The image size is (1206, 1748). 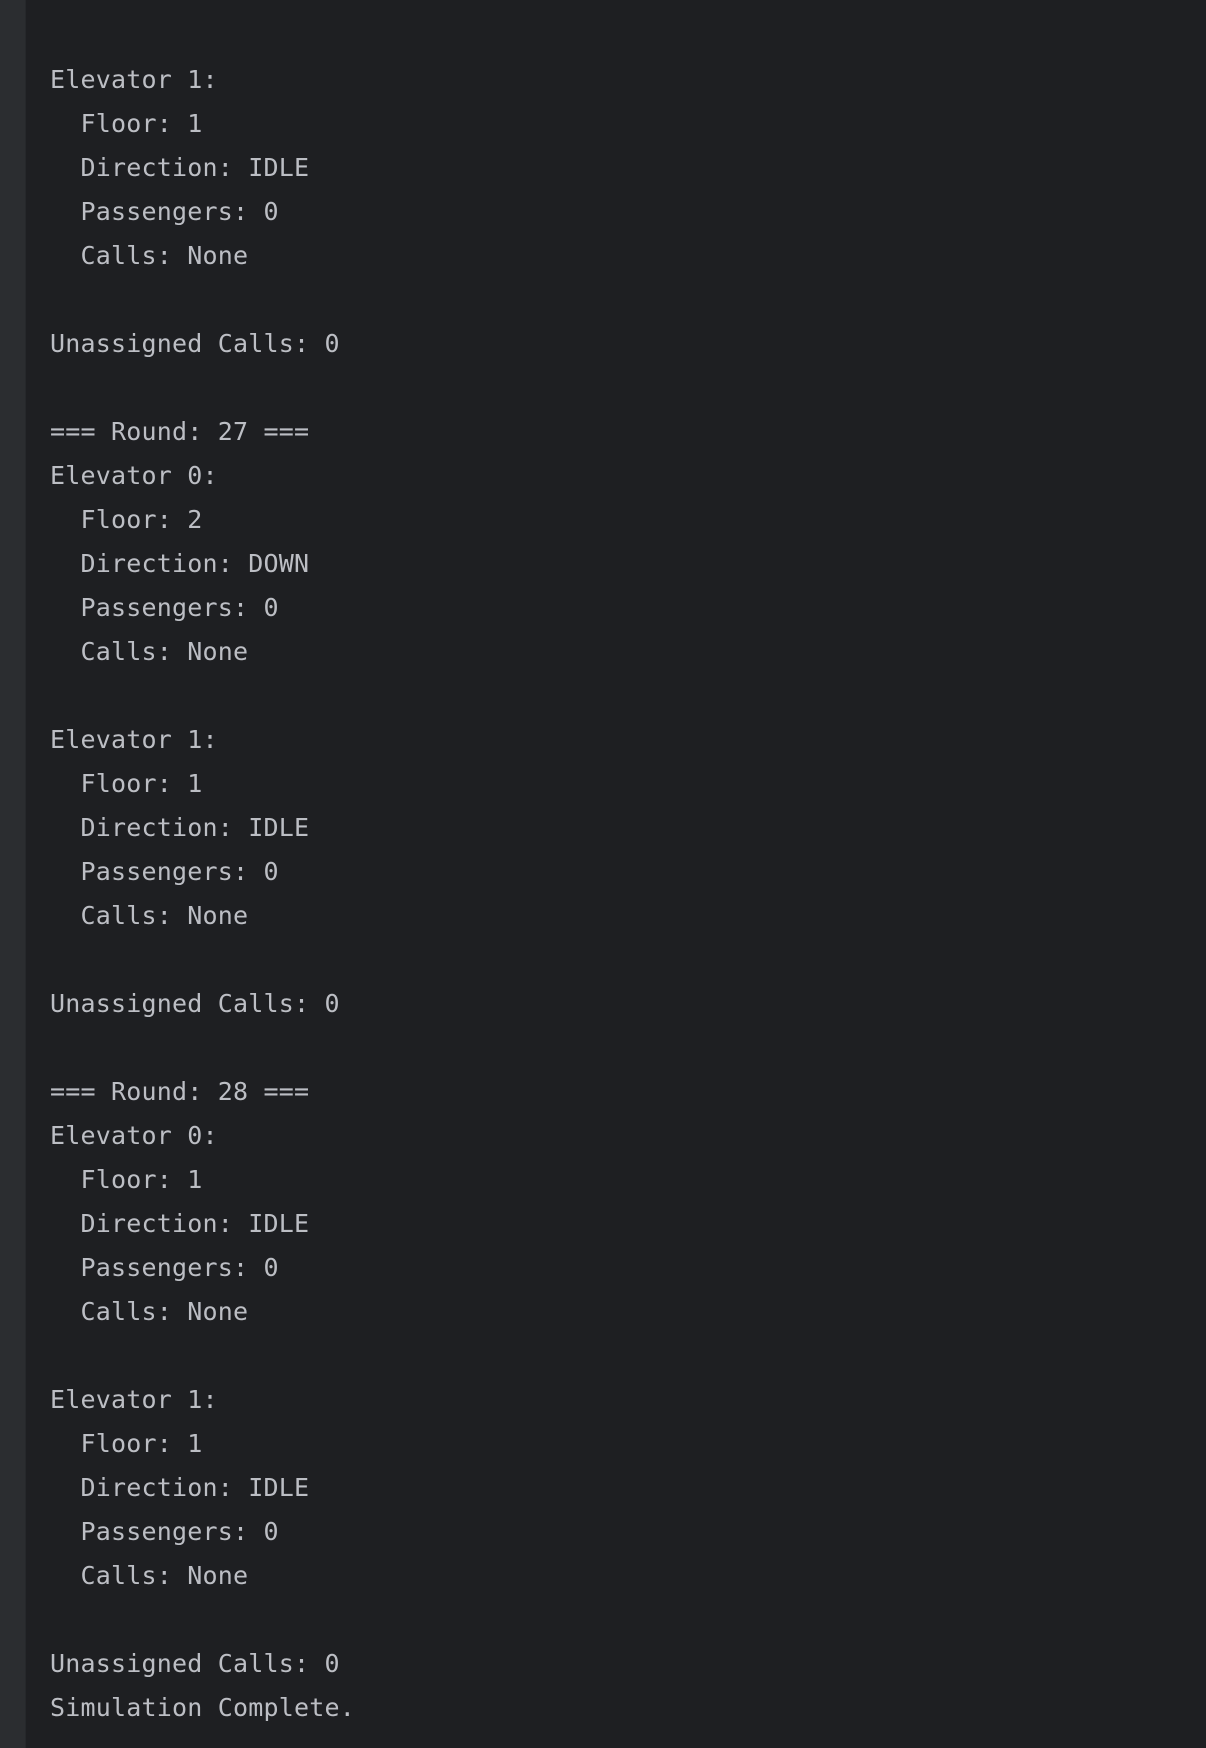 What do you see at coordinates (180, 1091) in the screenshot?
I see `console-line: === Round: 28 ===` at bounding box center [180, 1091].